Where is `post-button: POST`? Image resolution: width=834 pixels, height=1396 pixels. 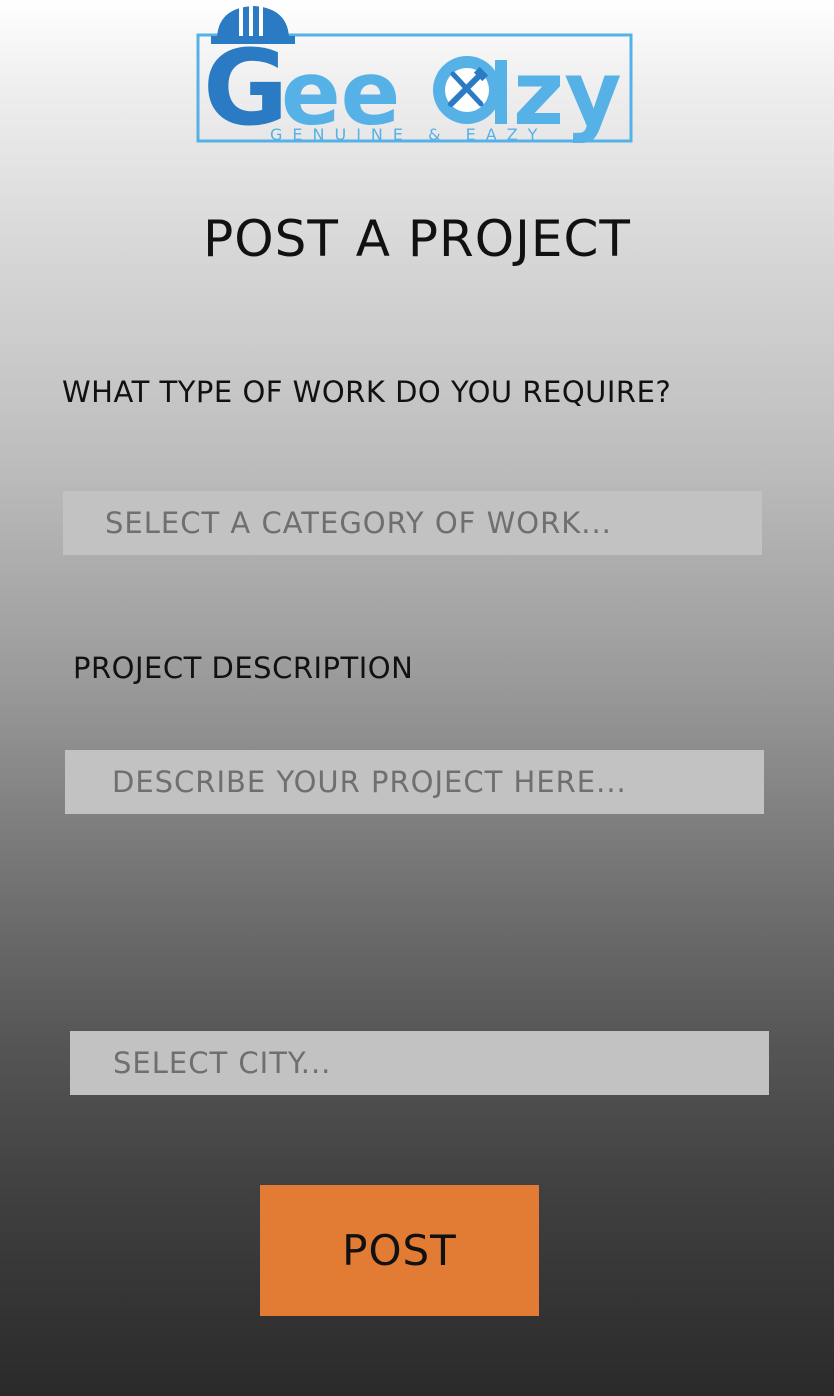 post-button: POST is located at coordinates (399, 1250).